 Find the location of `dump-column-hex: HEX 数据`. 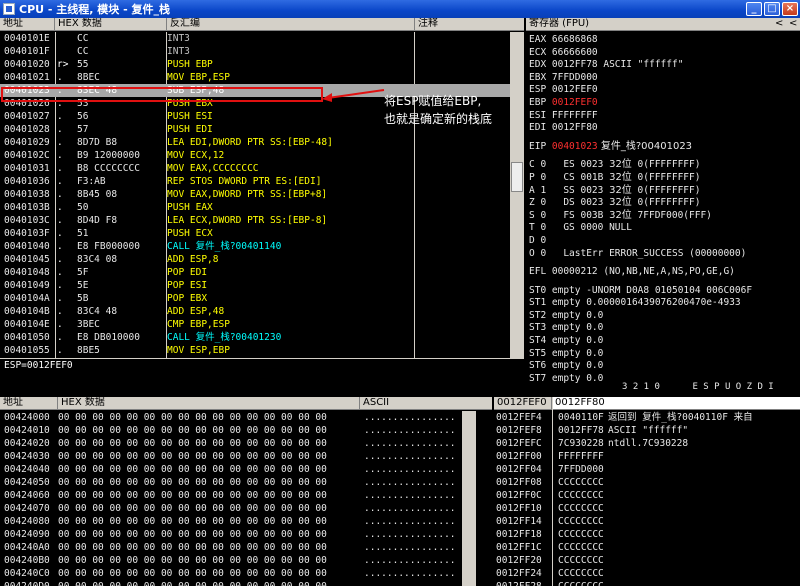

dump-column-hex: HEX 数据 is located at coordinates (209, 403).